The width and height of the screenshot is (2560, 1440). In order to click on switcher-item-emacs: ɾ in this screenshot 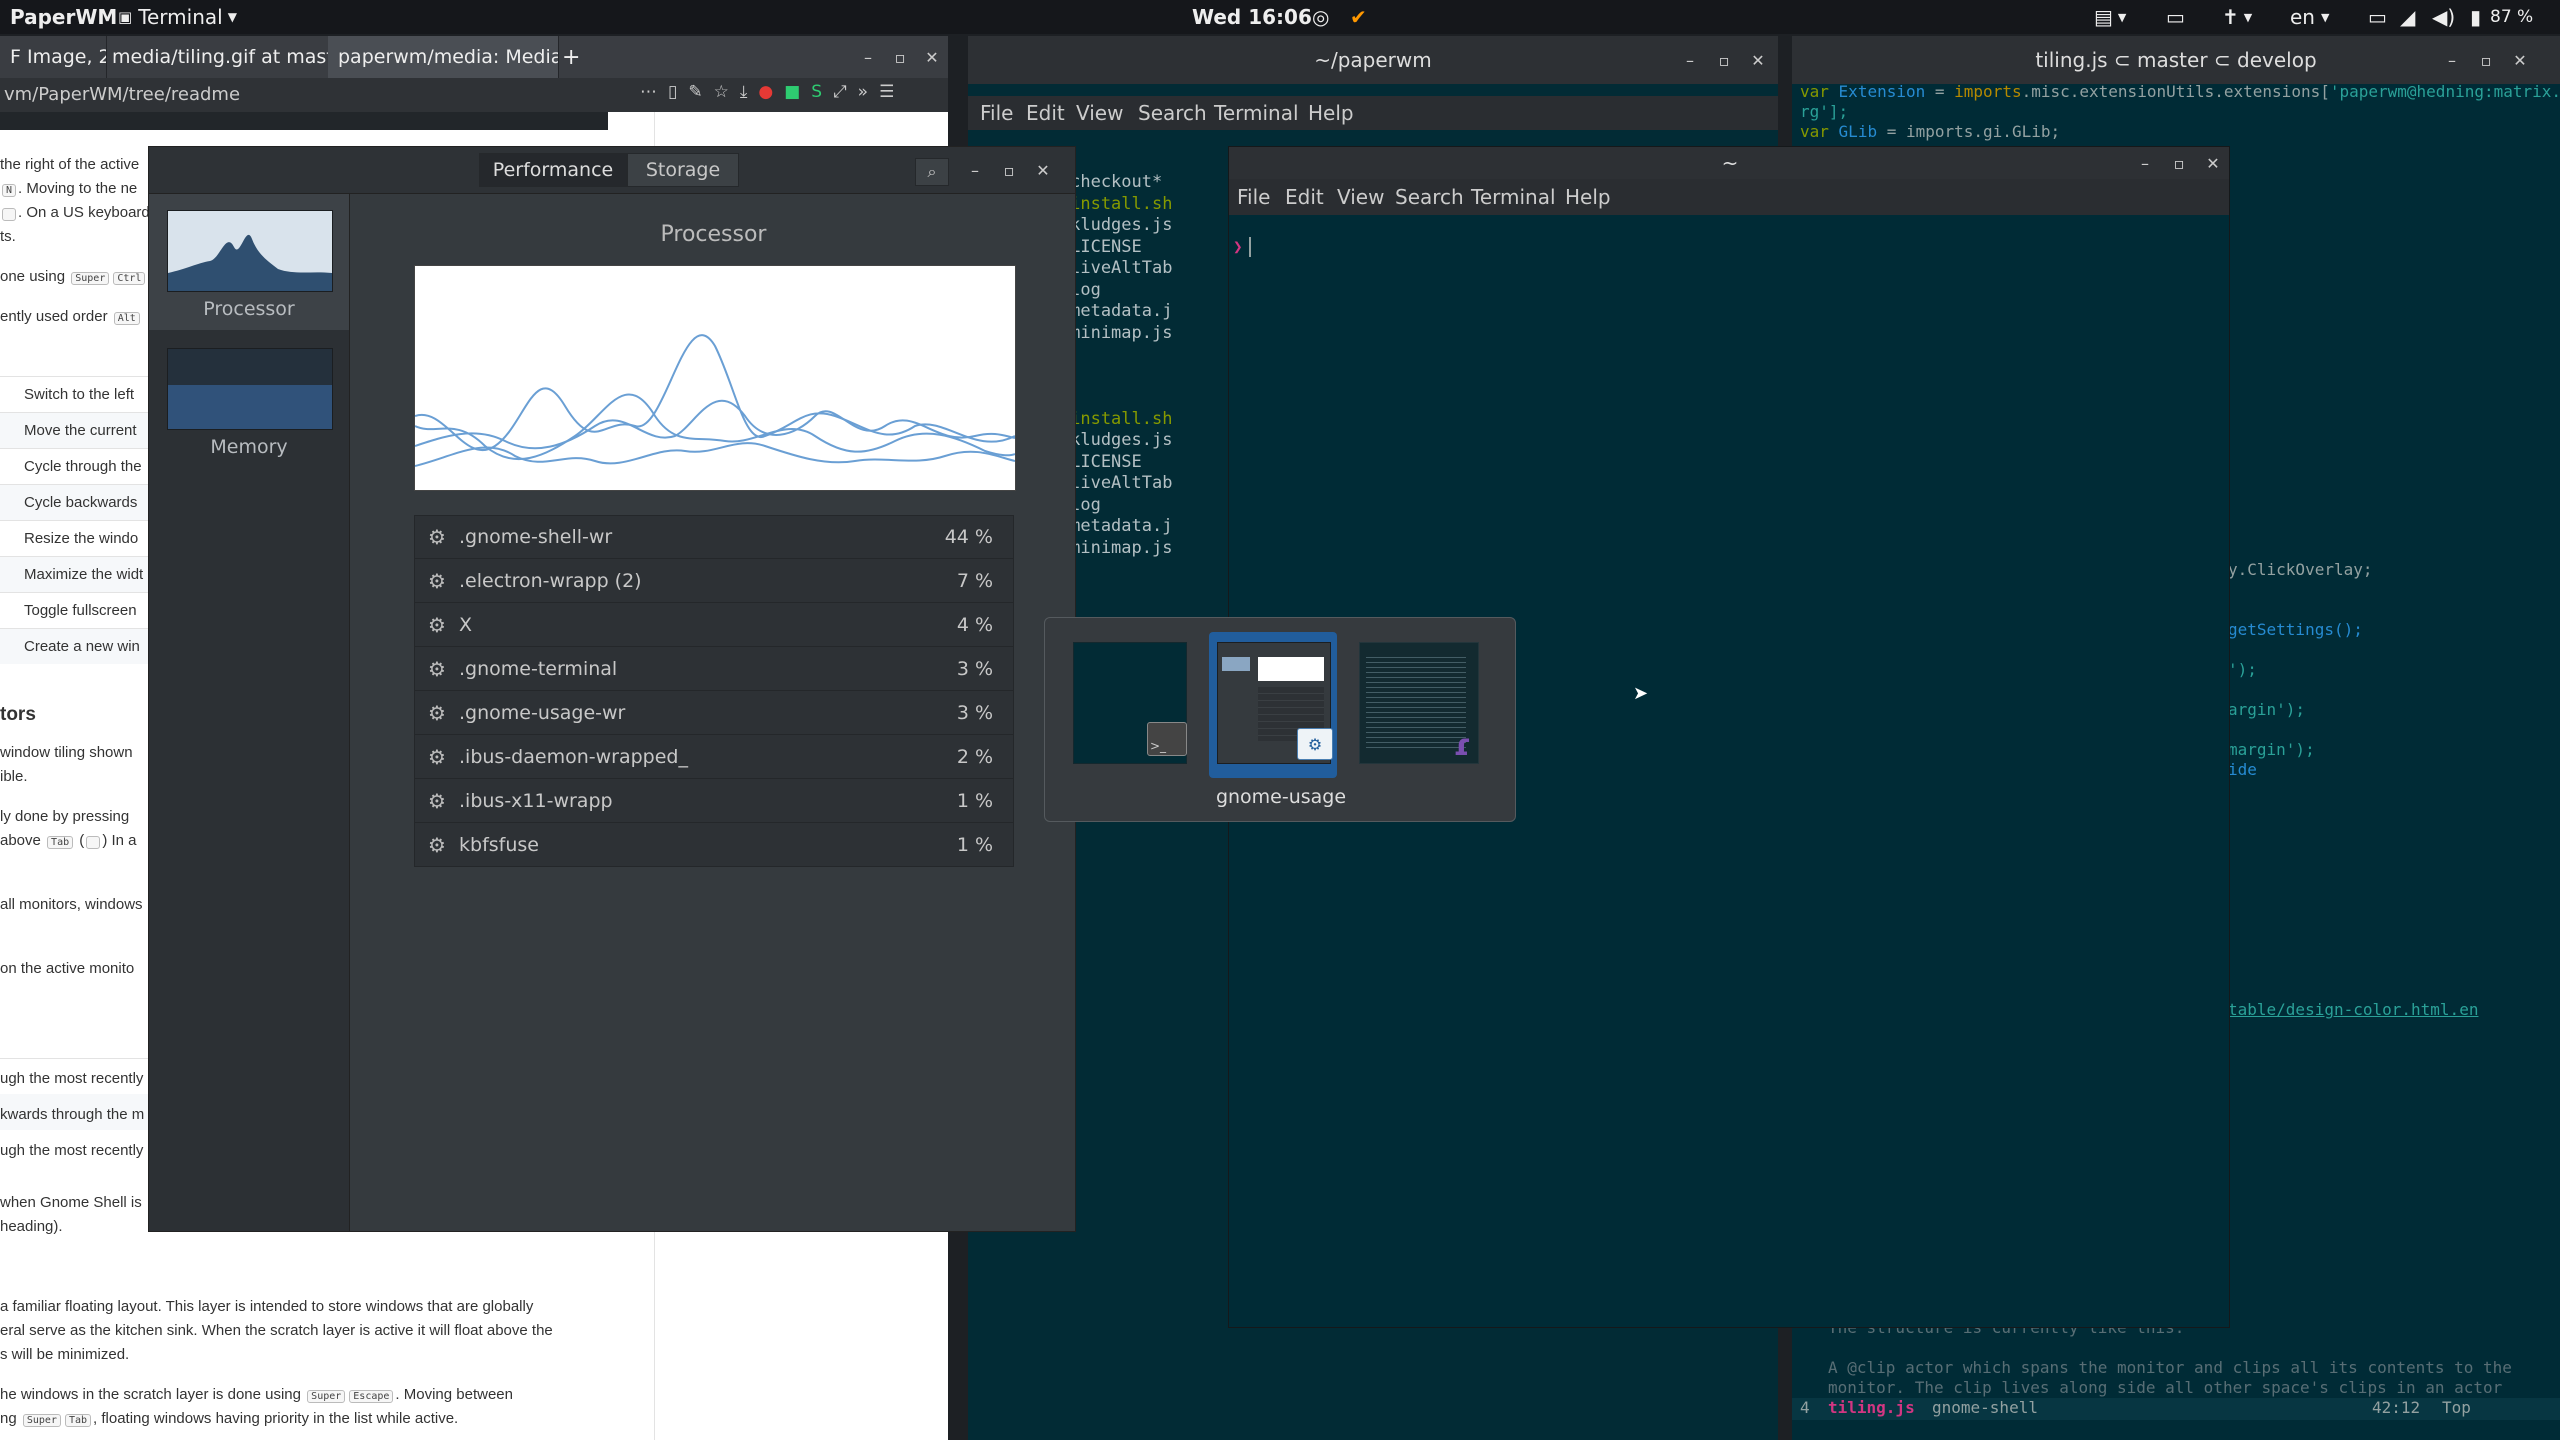, I will do `click(1417, 705)`.